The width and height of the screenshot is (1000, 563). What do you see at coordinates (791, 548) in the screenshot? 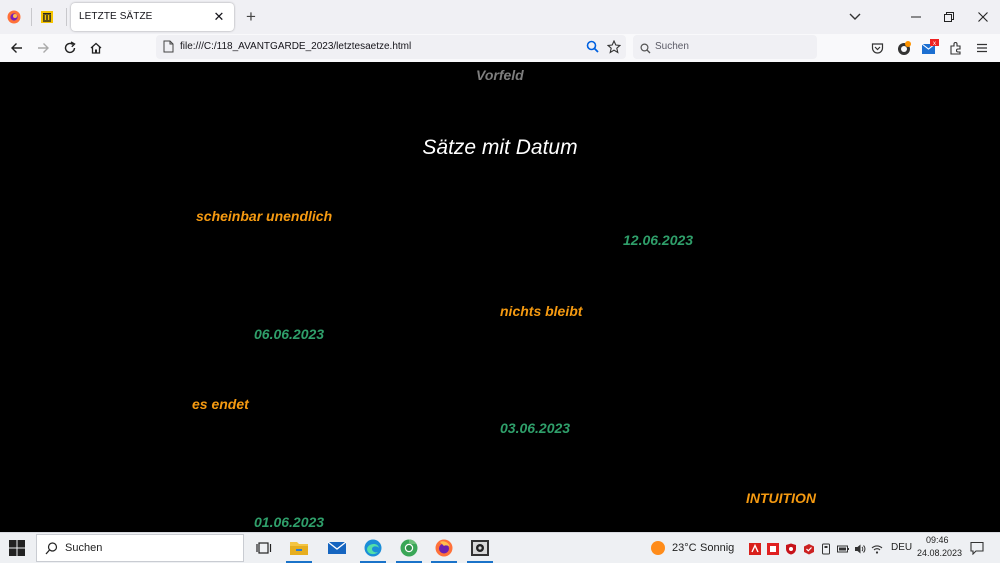
I see `security-shield-icon` at bounding box center [791, 548].